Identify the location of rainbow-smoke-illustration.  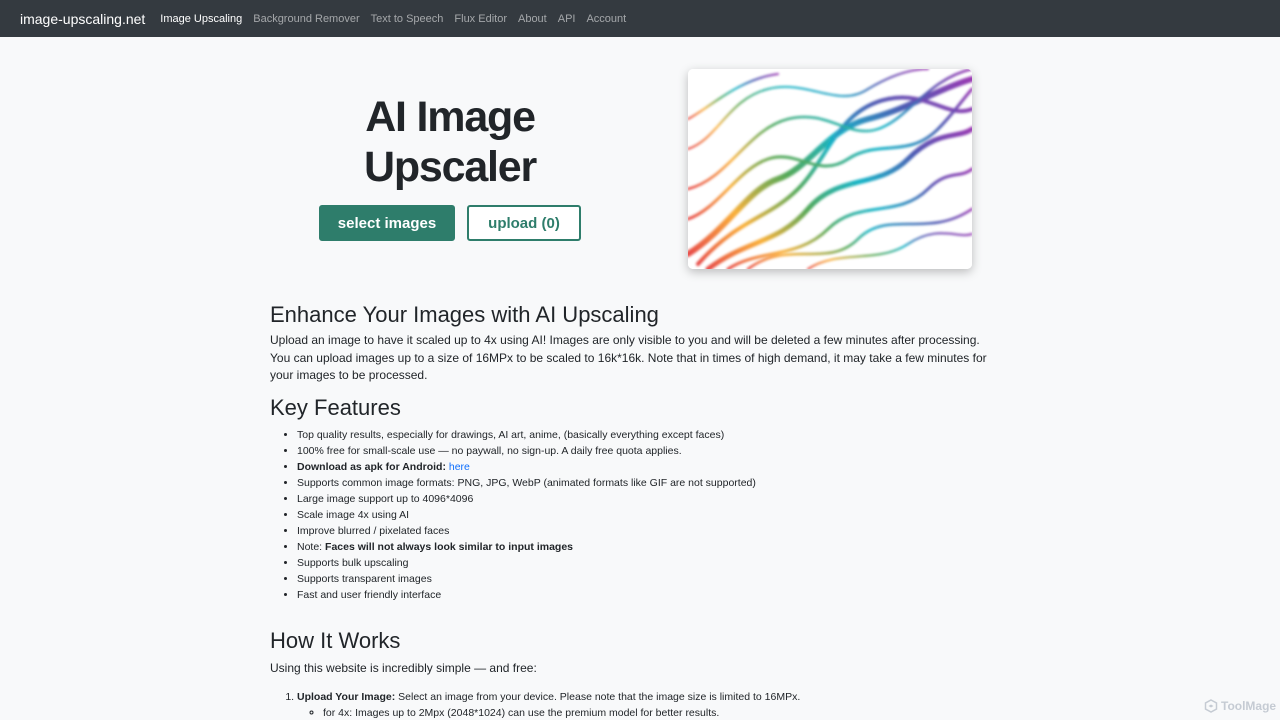
(830, 169).